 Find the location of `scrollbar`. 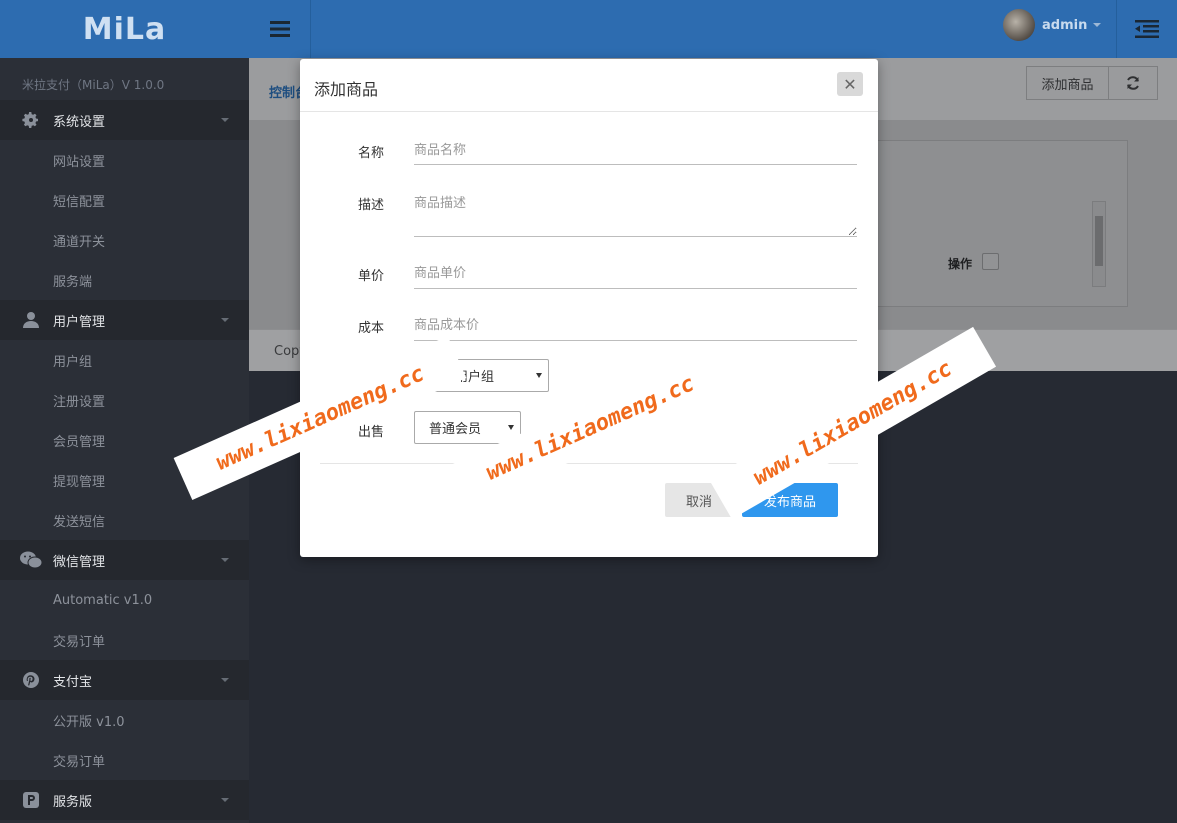

scrollbar is located at coordinates (1099, 244).